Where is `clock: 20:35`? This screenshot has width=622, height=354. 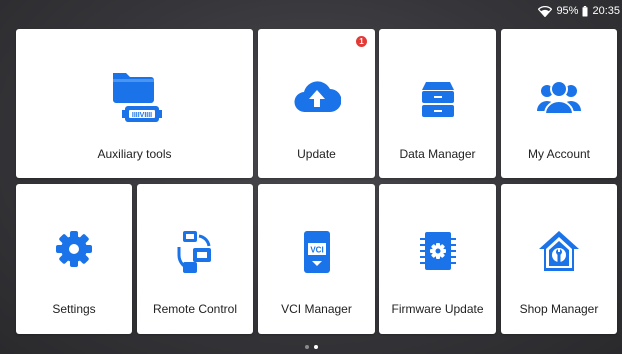 clock: 20:35 is located at coordinates (606, 11).